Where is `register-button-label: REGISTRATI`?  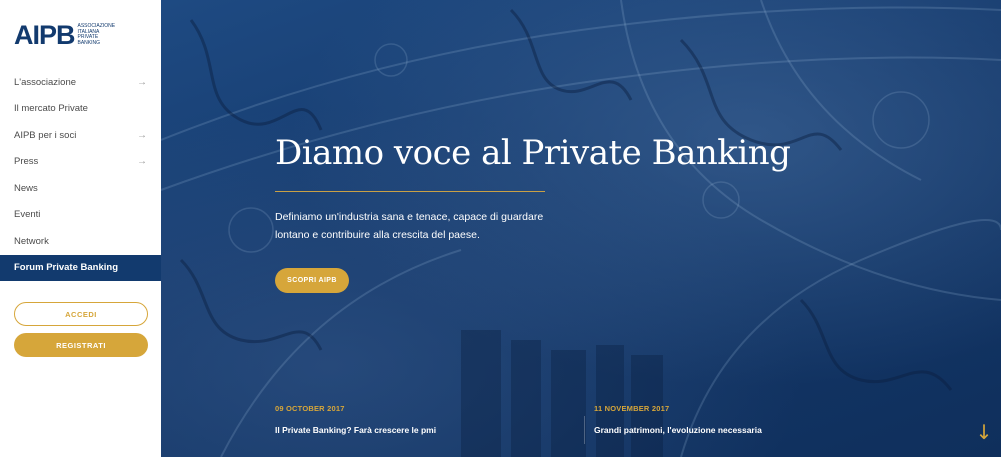 register-button-label: REGISTRATI is located at coordinates (81, 345).